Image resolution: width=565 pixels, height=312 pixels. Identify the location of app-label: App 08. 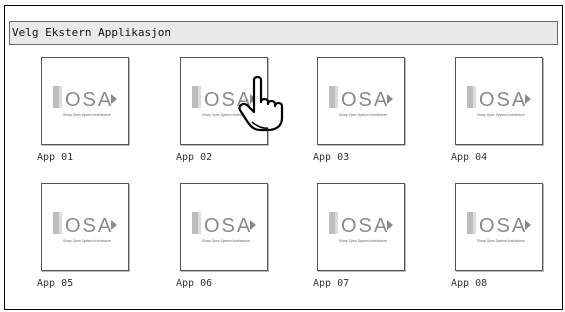
(469, 283).